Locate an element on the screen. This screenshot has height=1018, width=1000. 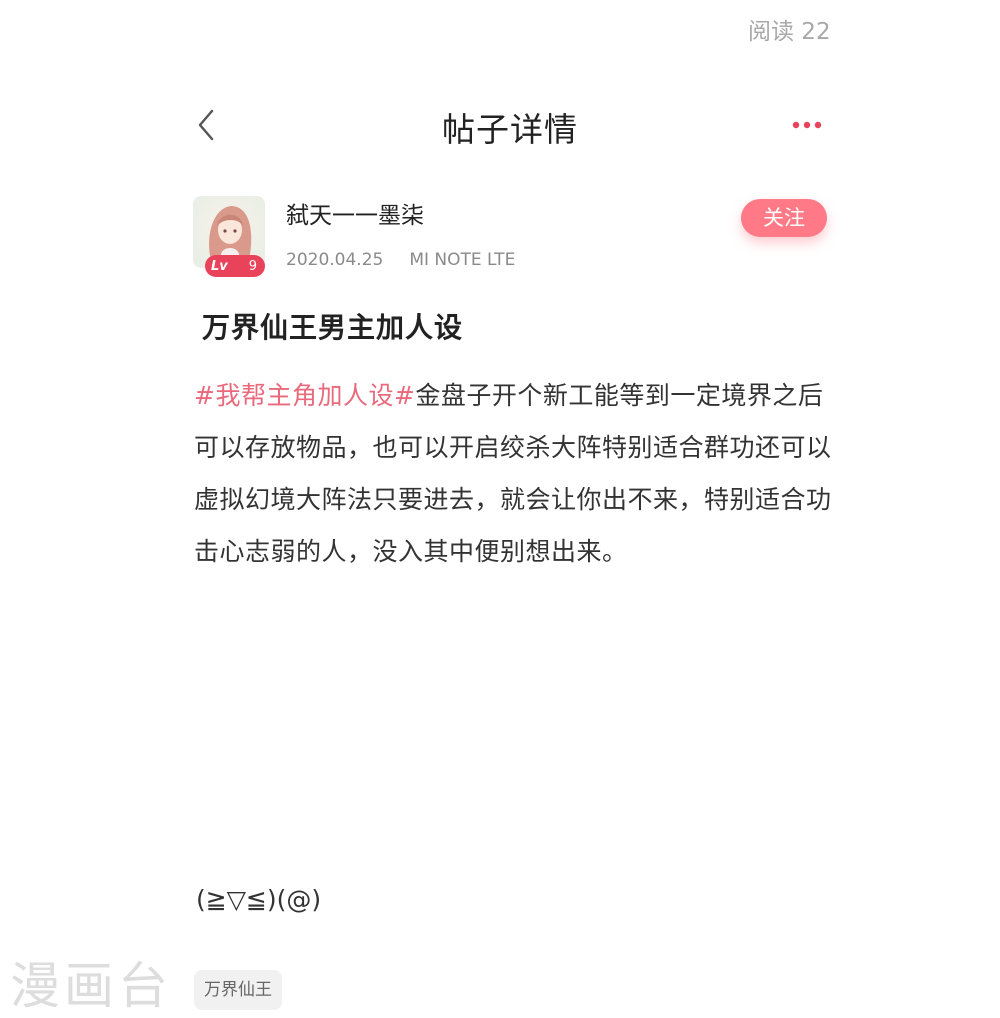
page-title: 帖子详情 is located at coordinates (510, 129).